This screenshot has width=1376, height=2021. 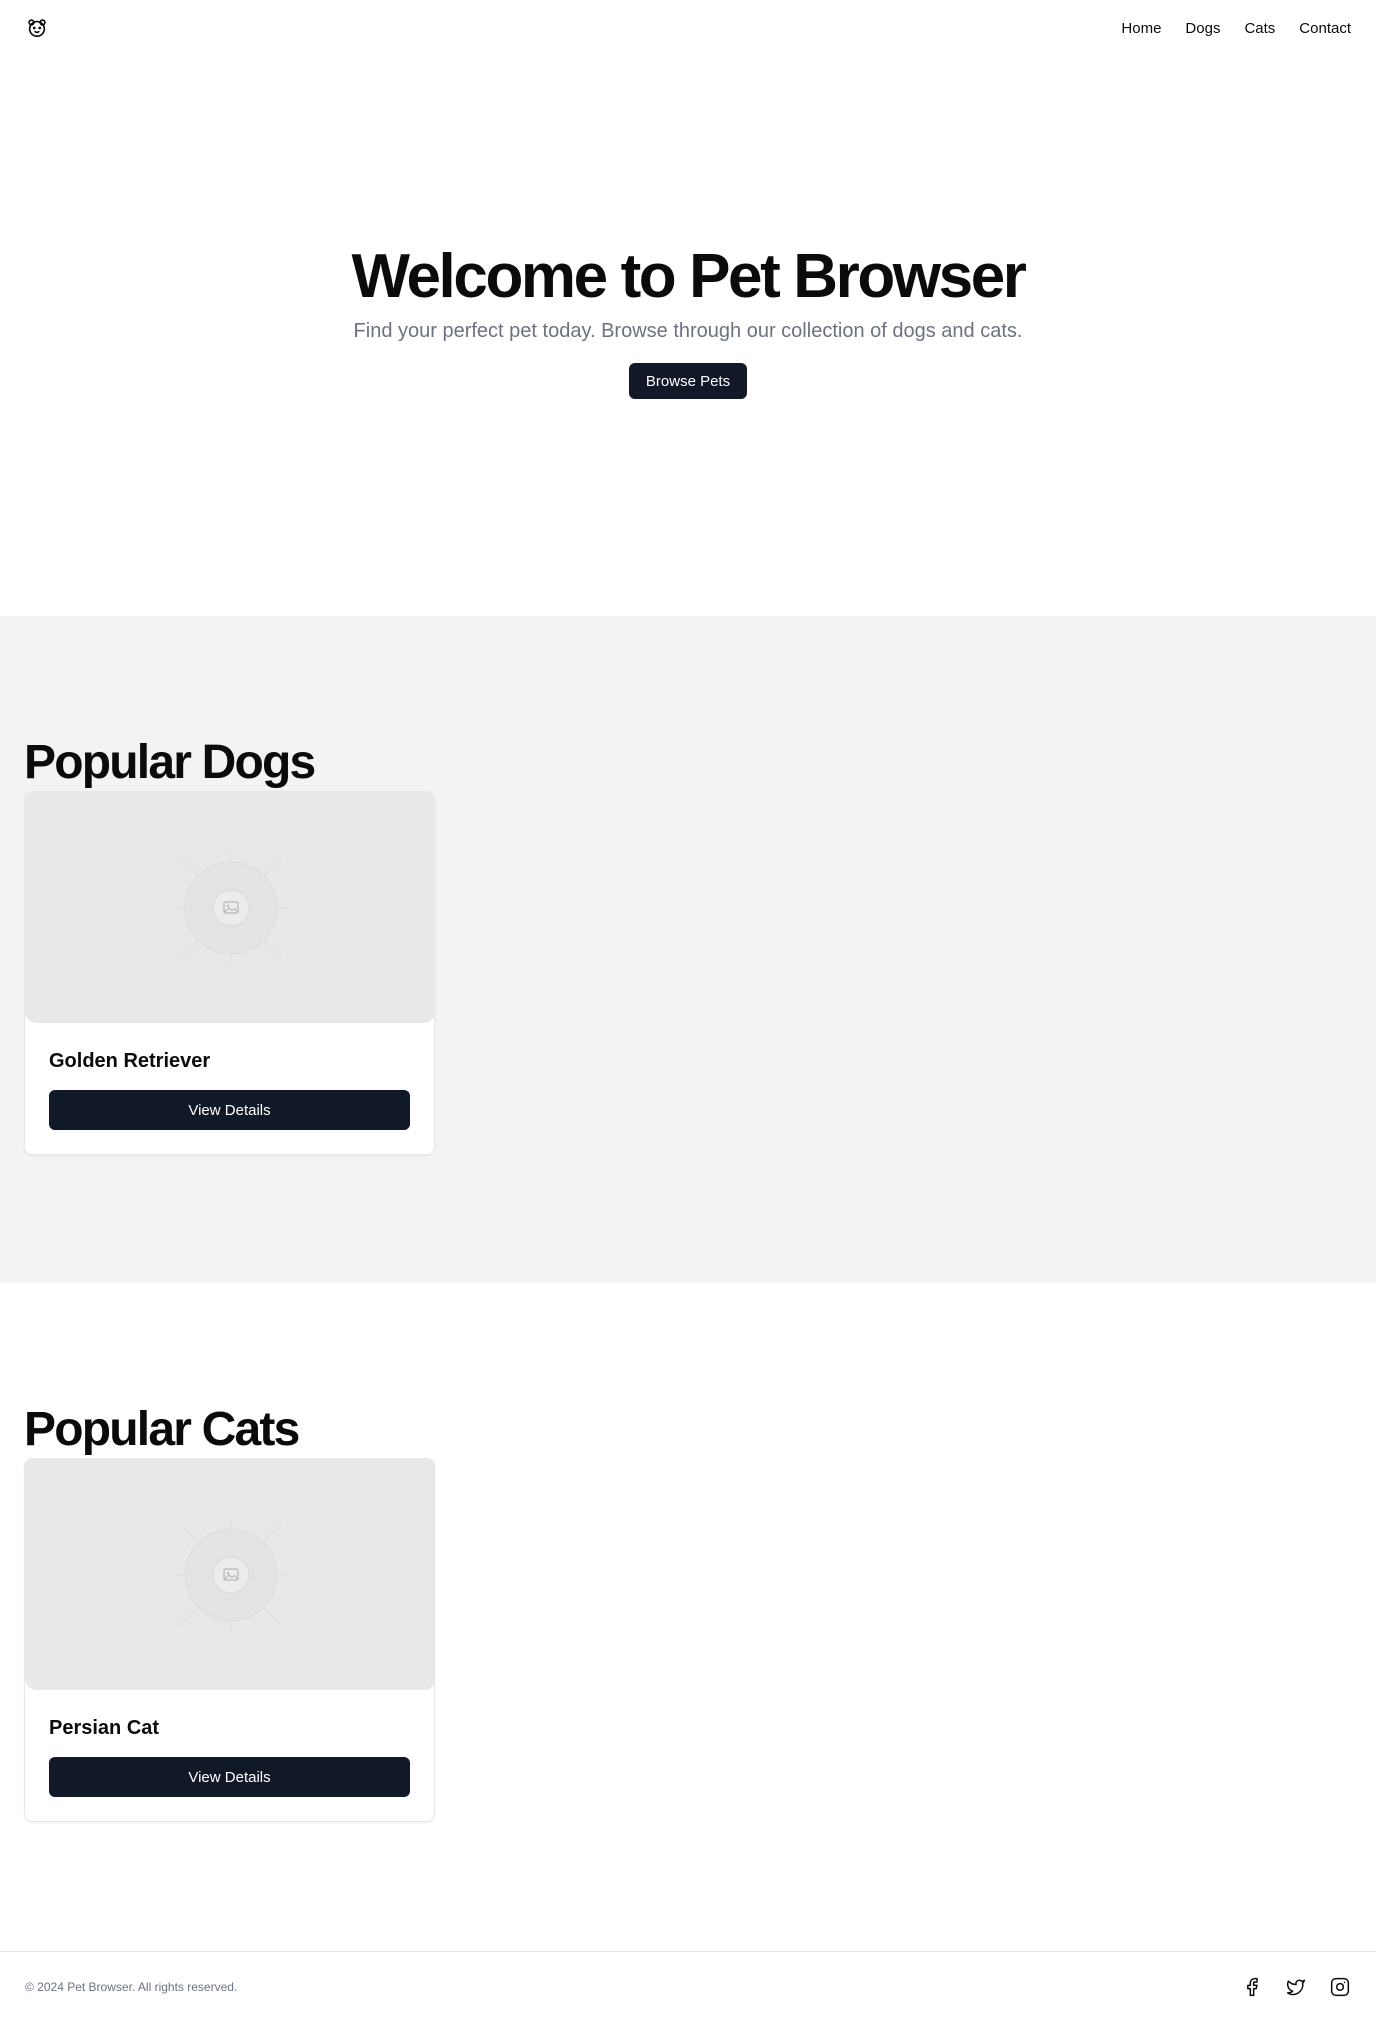 What do you see at coordinates (104, 1728) in the screenshot?
I see `pet-card-title: Persian Cat` at bounding box center [104, 1728].